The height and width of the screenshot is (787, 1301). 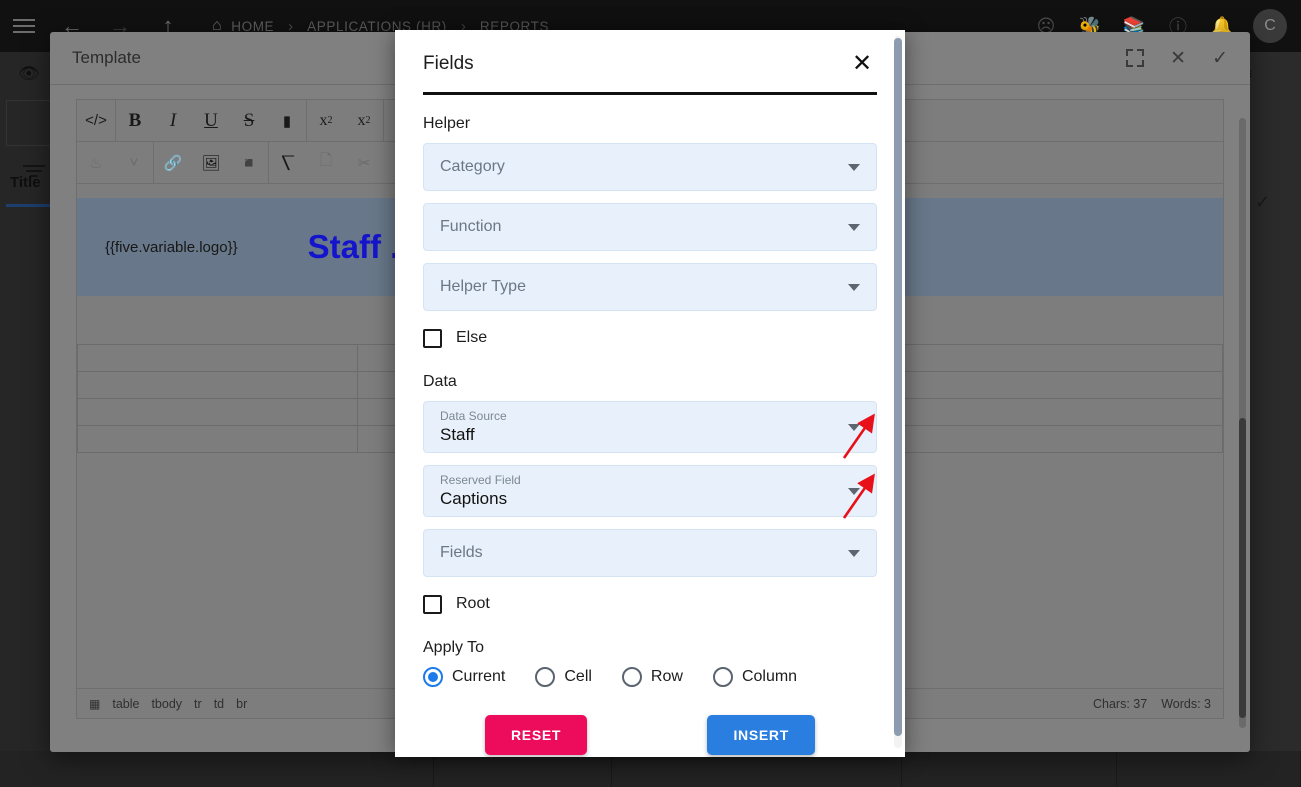 I want to click on italic-icon: I, so click(x=173, y=121).